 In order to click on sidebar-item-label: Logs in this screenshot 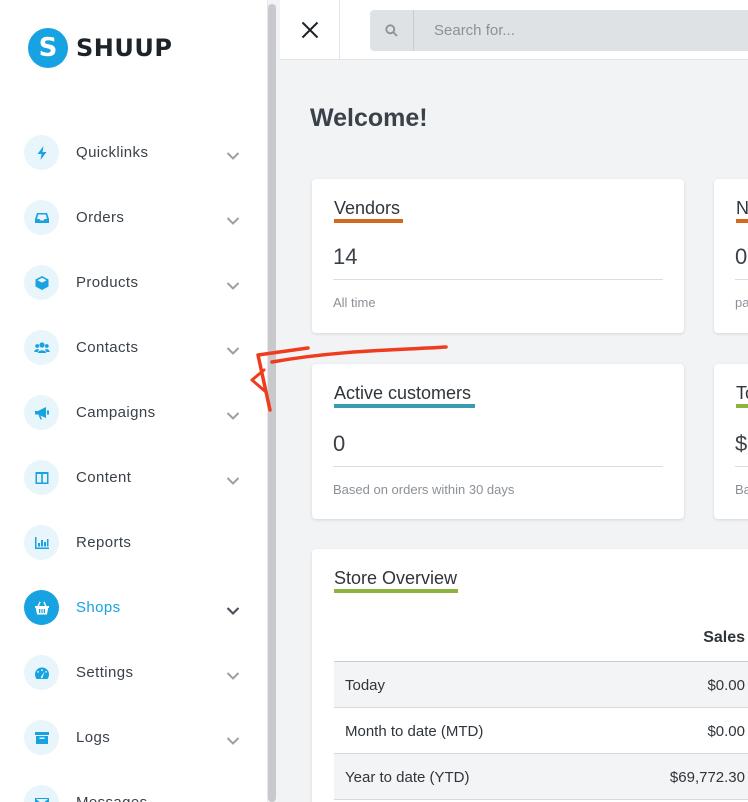, I will do `click(93, 737)`.